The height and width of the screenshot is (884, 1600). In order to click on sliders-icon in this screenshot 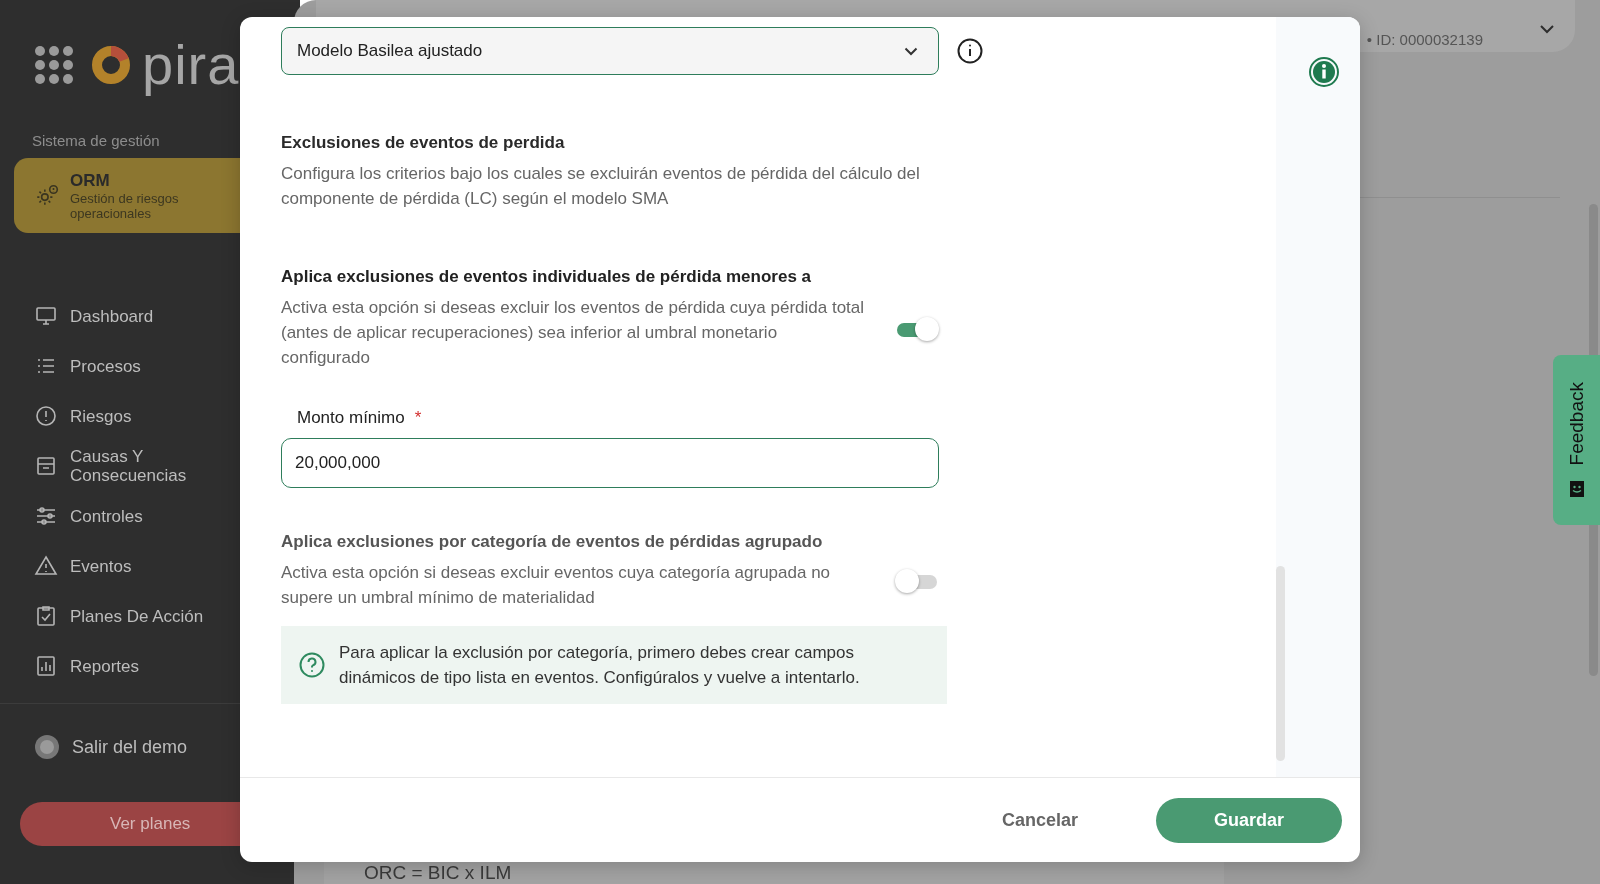, I will do `click(46, 516)`.